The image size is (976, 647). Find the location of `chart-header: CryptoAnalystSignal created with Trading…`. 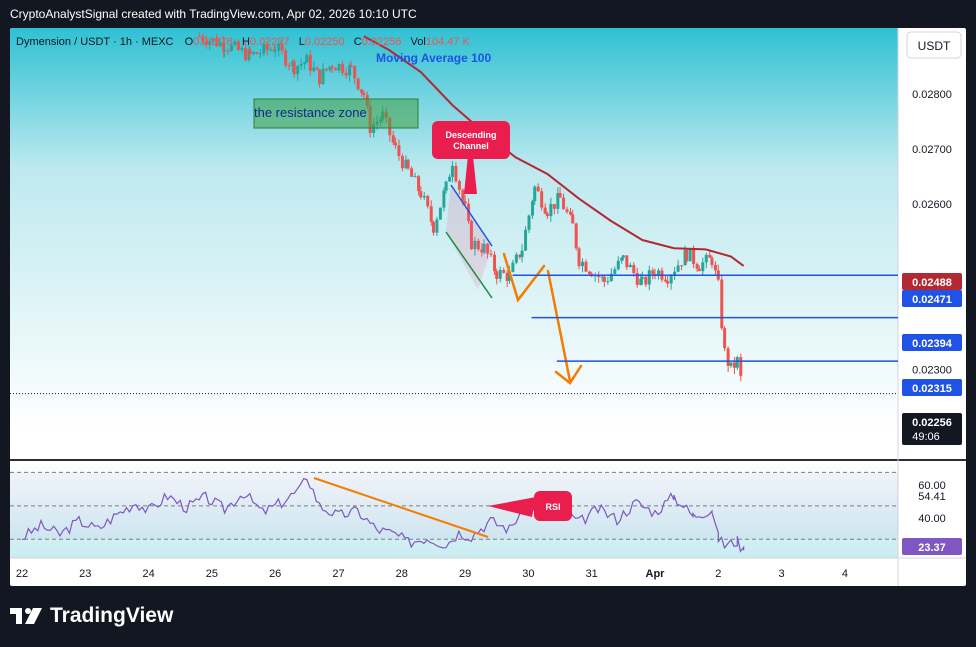

chart-header: CryptoAnalystSignal created with Trading… is located at coordinates (488, 14).